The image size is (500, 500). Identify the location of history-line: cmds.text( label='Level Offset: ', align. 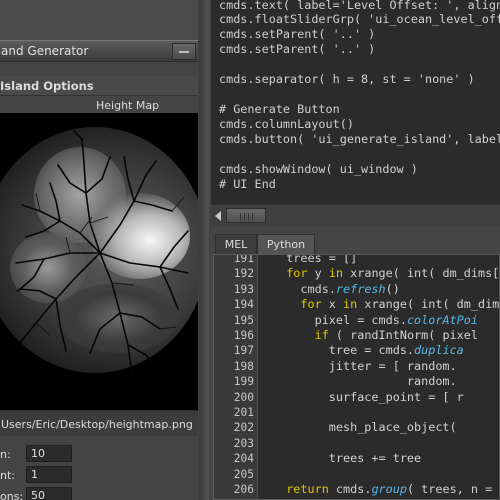
(359, 6).